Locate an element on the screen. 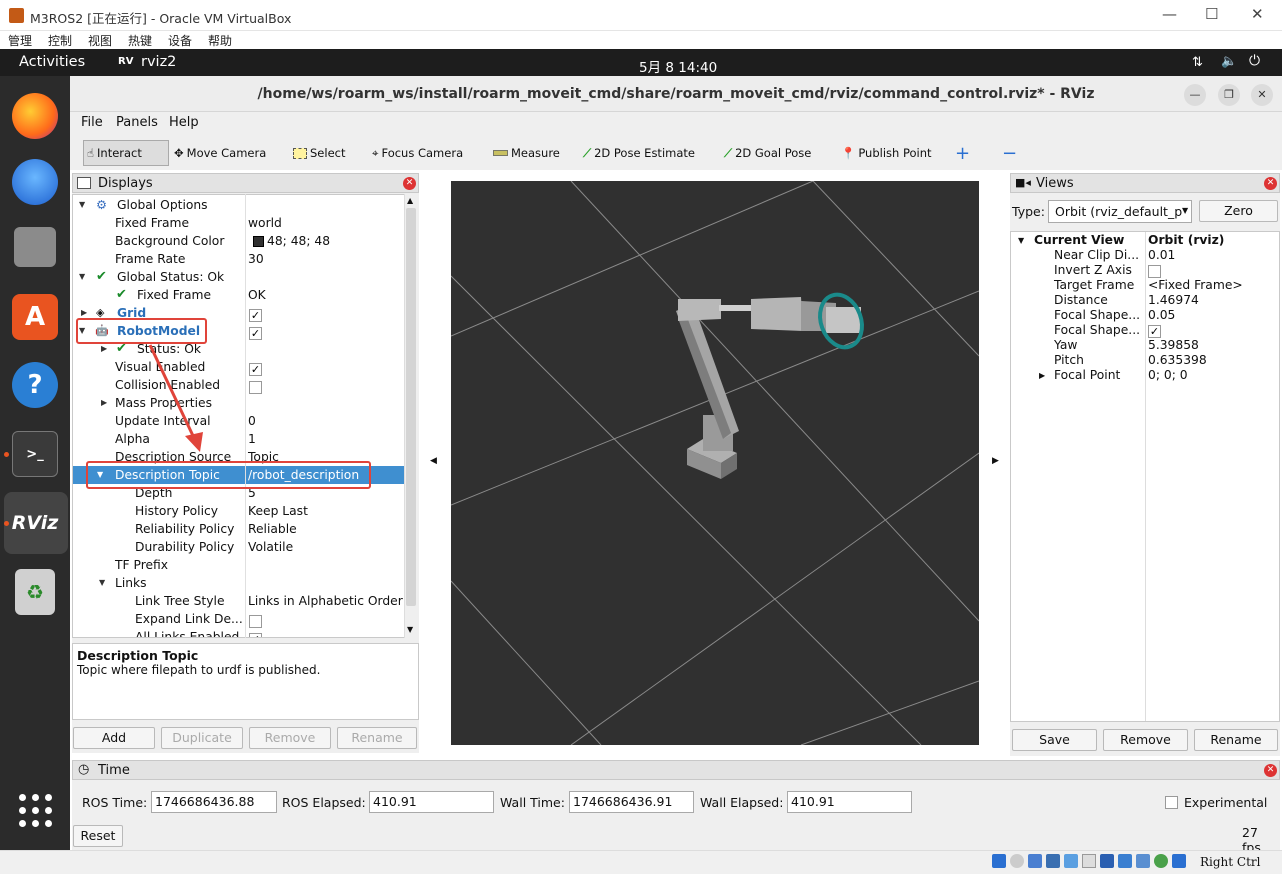 The image size is (1282, 874). power-icon: ⏻ is located at coordinates (1254, 61).